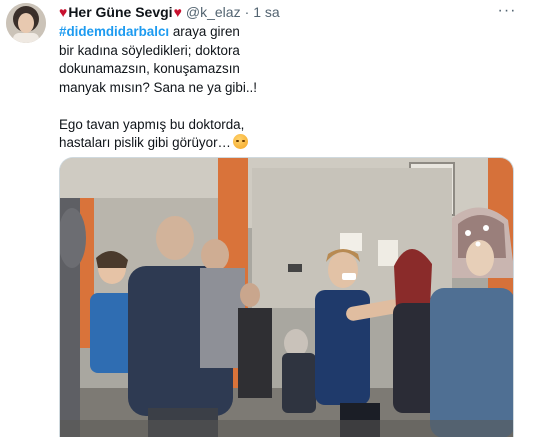  What do you see at coordinates (149, 68) in the screenshot?
I see `text-line: dokunamazsın, konuşamazsın` at bounding box center [149, 68].